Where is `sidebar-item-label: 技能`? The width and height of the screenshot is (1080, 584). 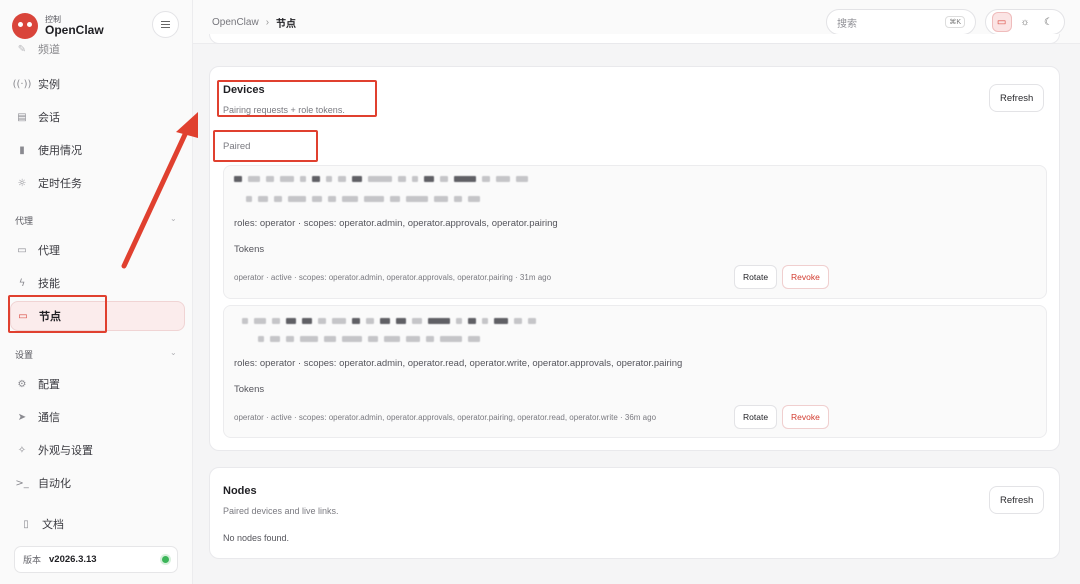 sidebar-item-label: 技能 is located at coordinates (49, 283).